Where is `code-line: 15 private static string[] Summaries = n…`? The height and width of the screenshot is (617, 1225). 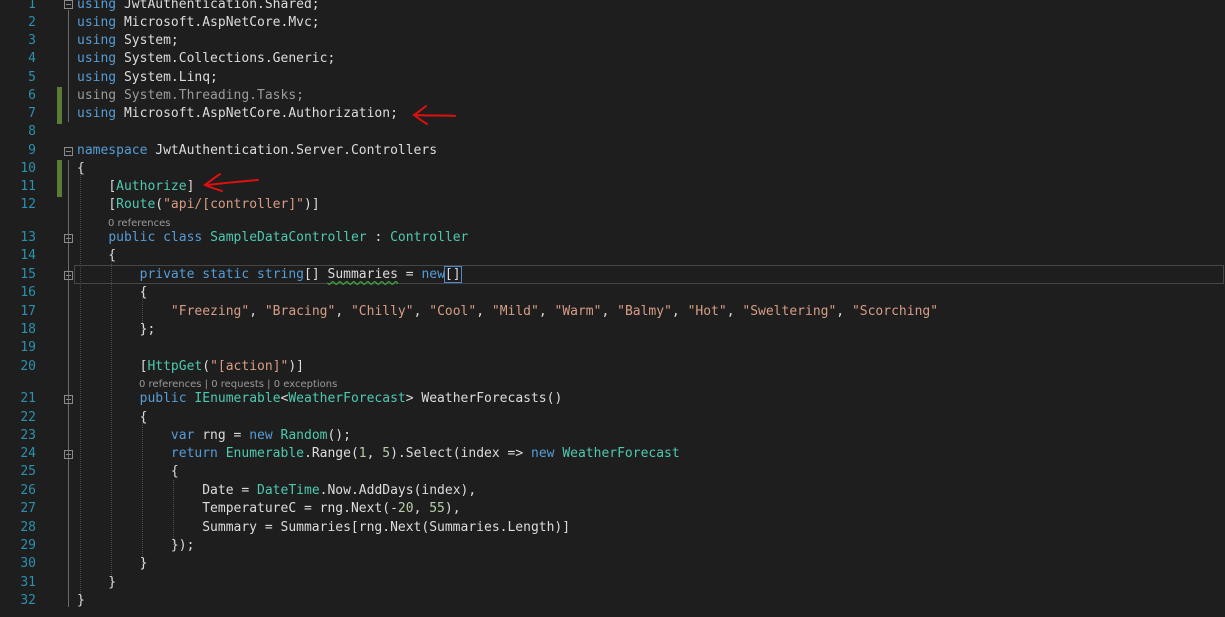 code-line: 15 private static string[] Summaries = n… is located at coordinates (612, 275).